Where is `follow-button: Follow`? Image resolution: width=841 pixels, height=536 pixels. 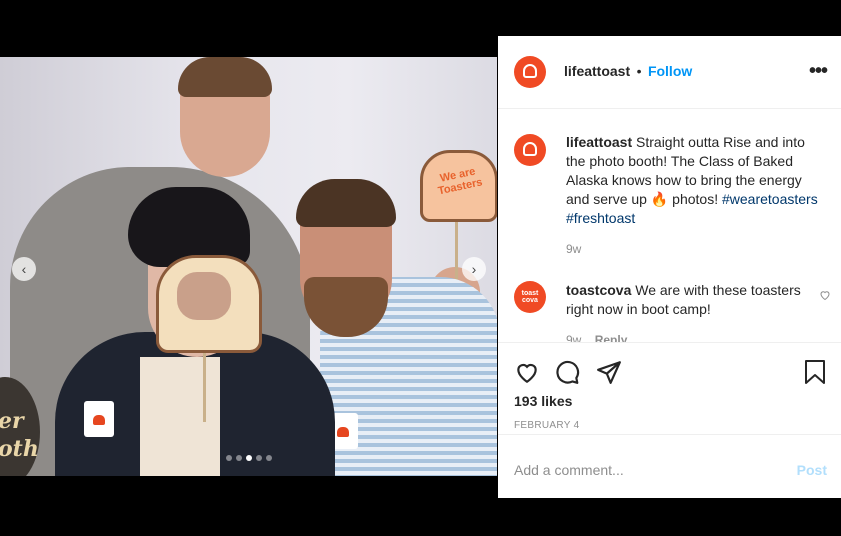
follow-button: Follow is located at coordinates (670, 71).